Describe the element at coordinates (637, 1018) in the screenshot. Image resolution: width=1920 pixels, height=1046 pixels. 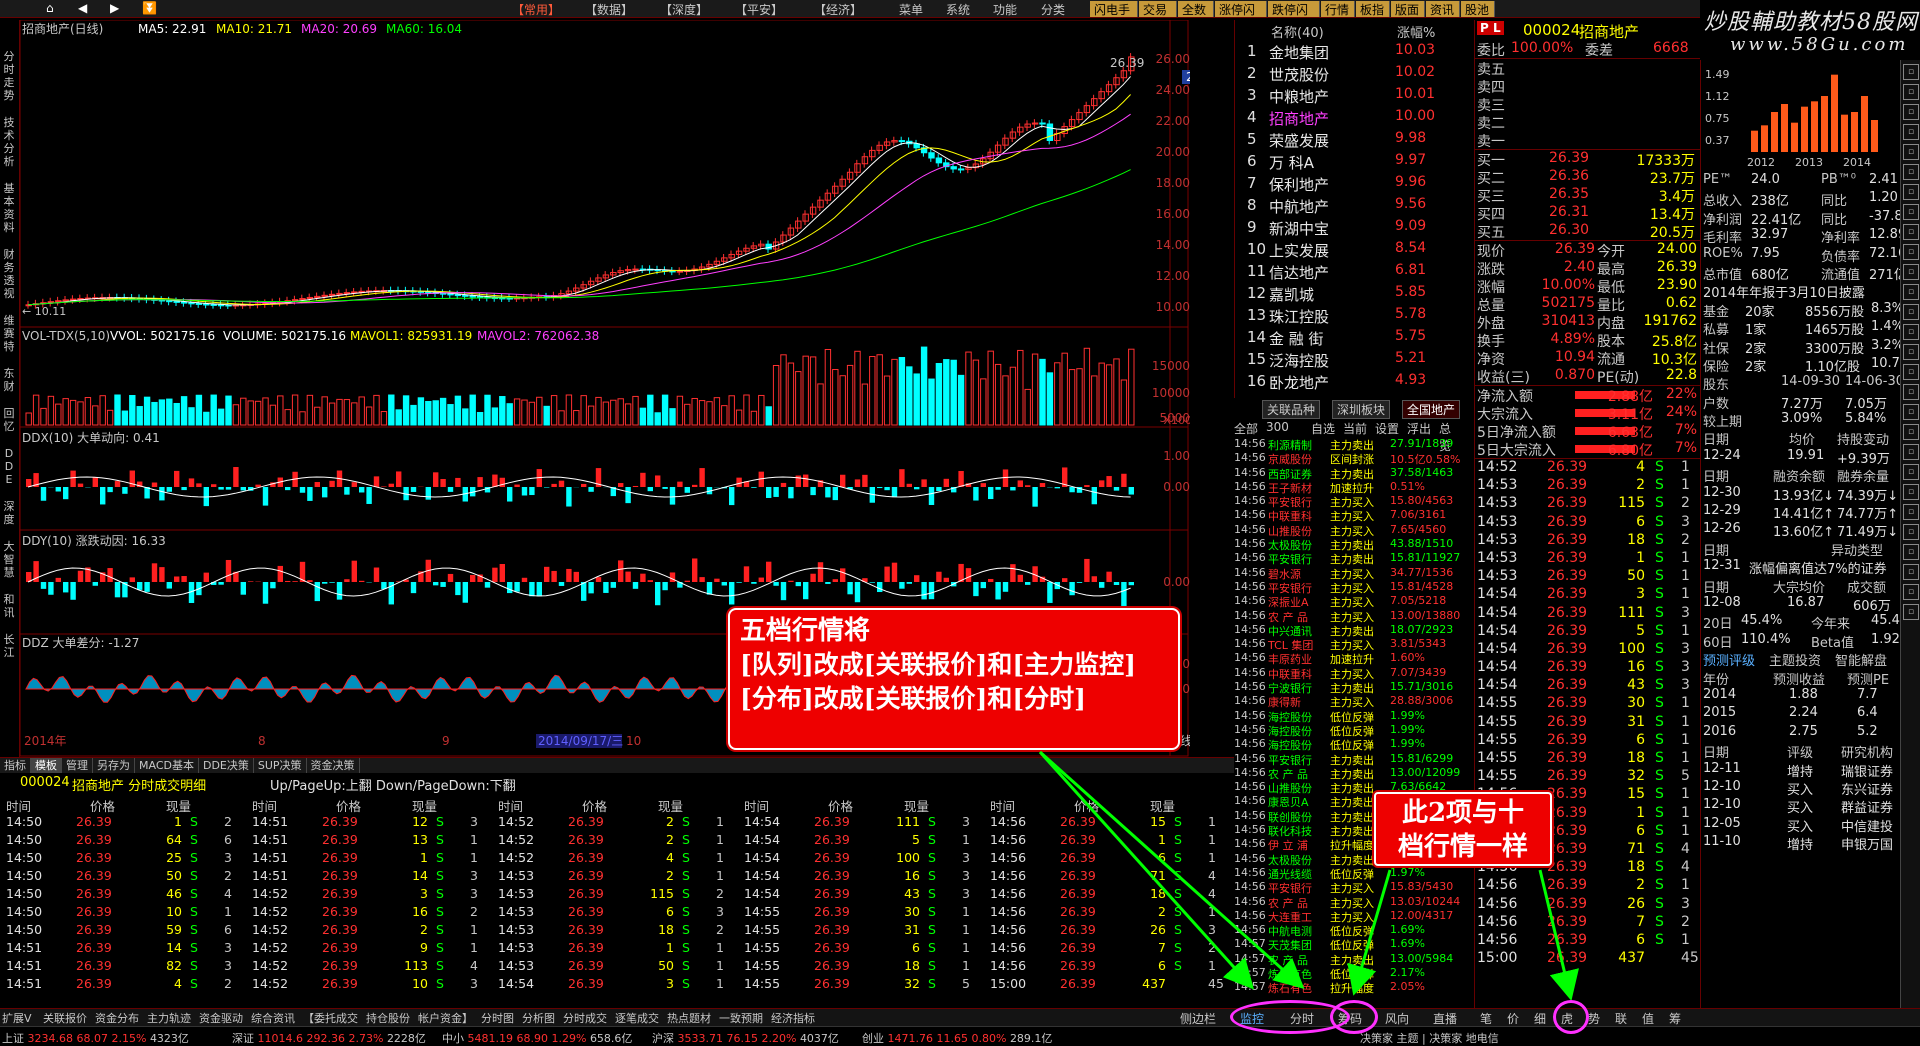
I see `bottom-tab-12: 逐笔成交` at that location.